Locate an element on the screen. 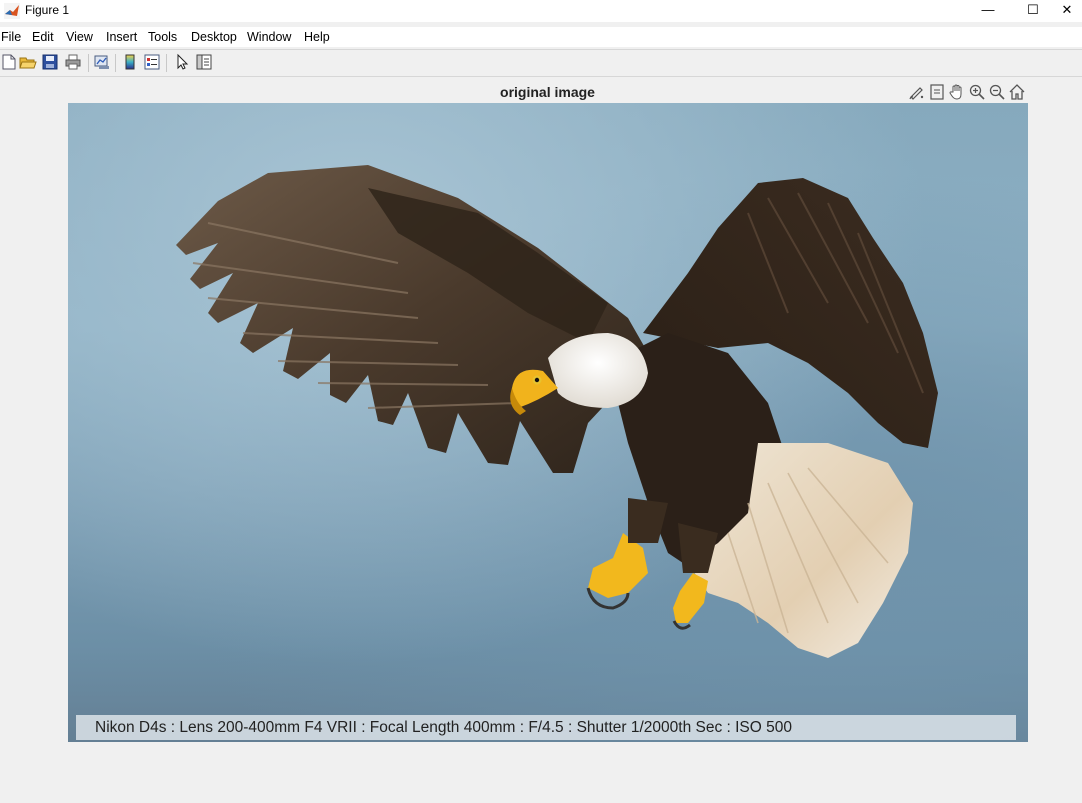 The height and width of the screenshot is (803, 1082). matlab-app-icon is located at coordinates (12, 11).